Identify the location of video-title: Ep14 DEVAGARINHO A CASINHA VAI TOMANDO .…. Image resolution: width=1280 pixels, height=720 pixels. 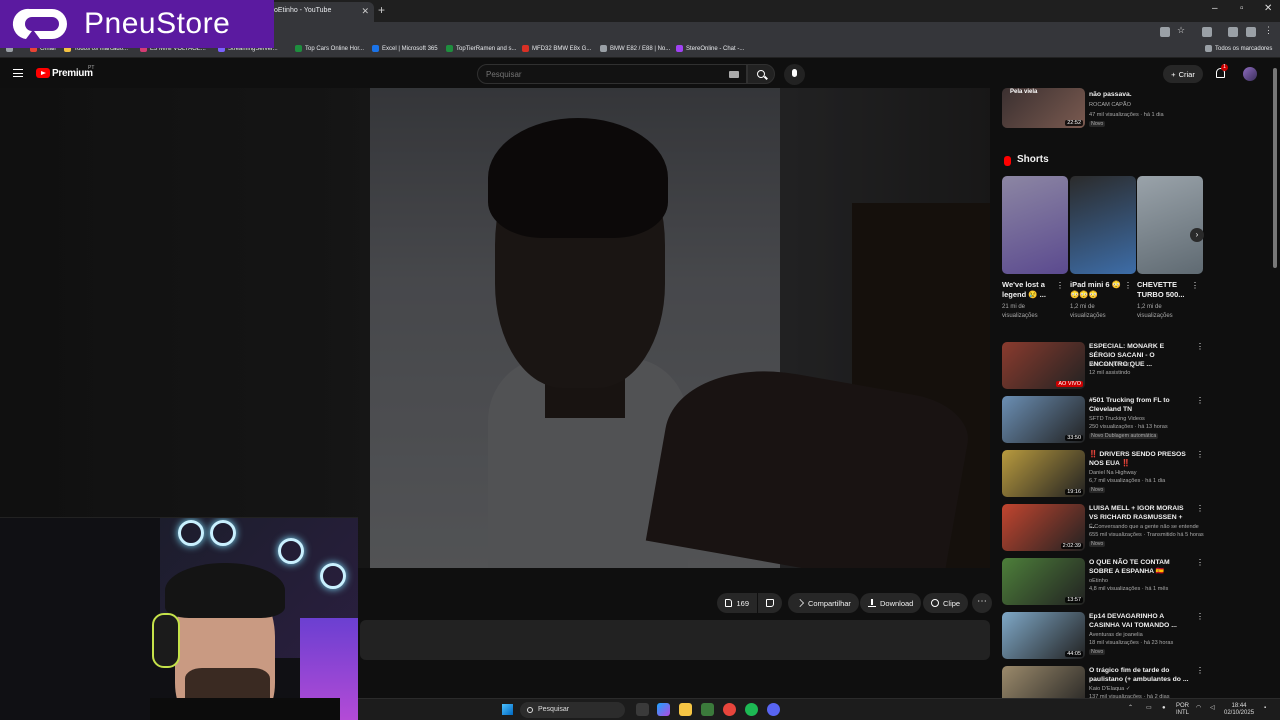
(1139, 621).